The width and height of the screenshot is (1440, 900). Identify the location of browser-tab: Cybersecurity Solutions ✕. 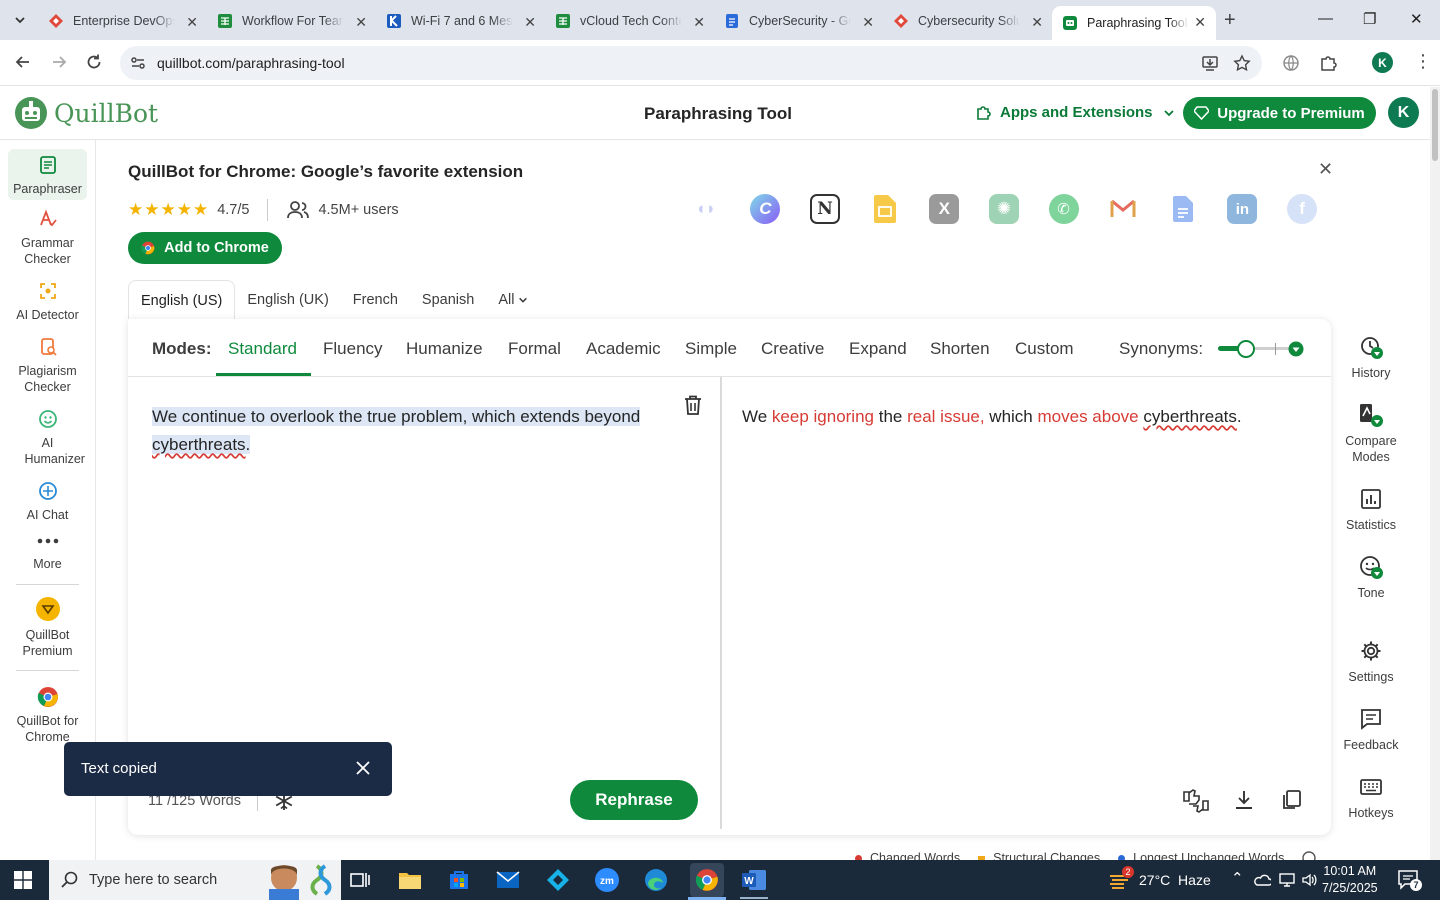
(968, 21).